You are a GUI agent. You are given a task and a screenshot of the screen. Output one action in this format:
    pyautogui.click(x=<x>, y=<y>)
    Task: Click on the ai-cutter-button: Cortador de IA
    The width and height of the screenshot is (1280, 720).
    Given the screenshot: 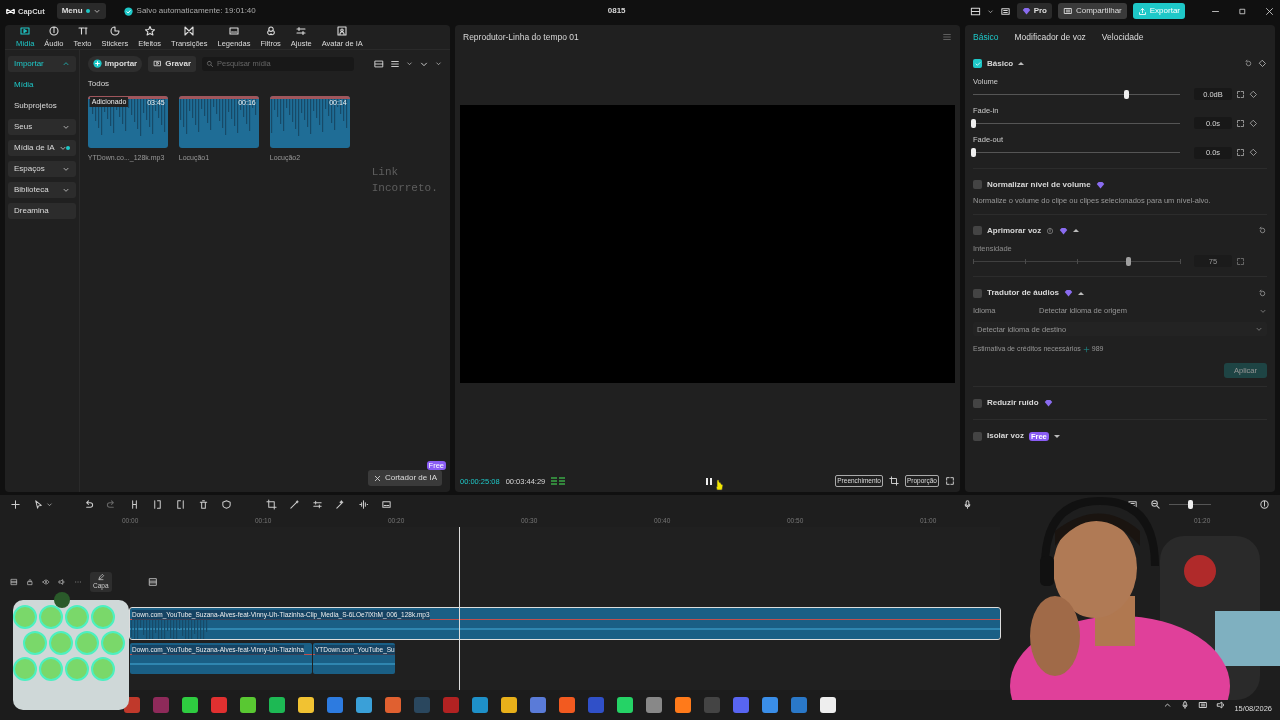 What is the action you would take?
    pyautogui.click(x=404, y=478)
    